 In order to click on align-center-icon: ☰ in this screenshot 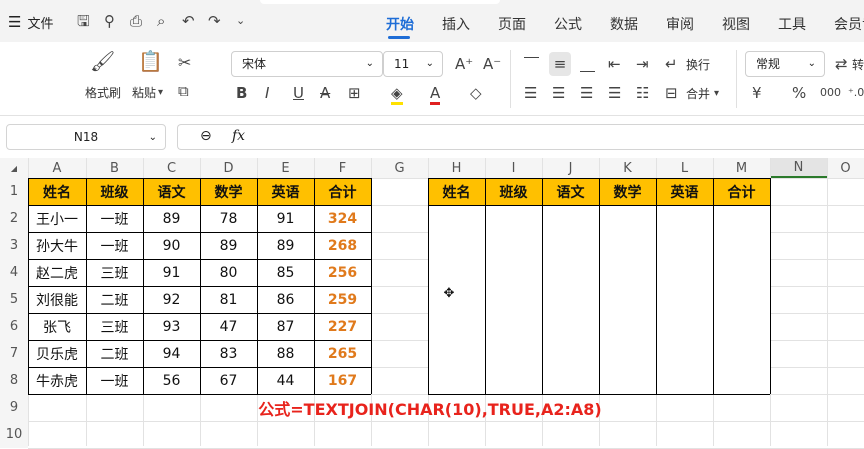, I will do `click(558, 93)`.